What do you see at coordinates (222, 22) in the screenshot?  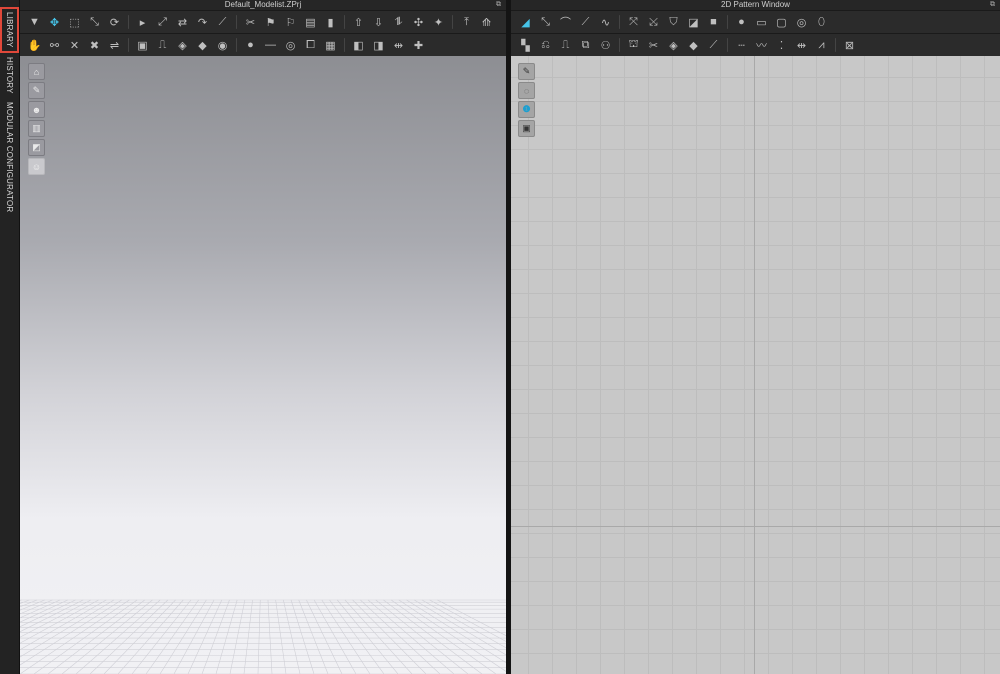 I see `3d-row1-tool-10-icon: ⟋` at bounding box center [222, 22].